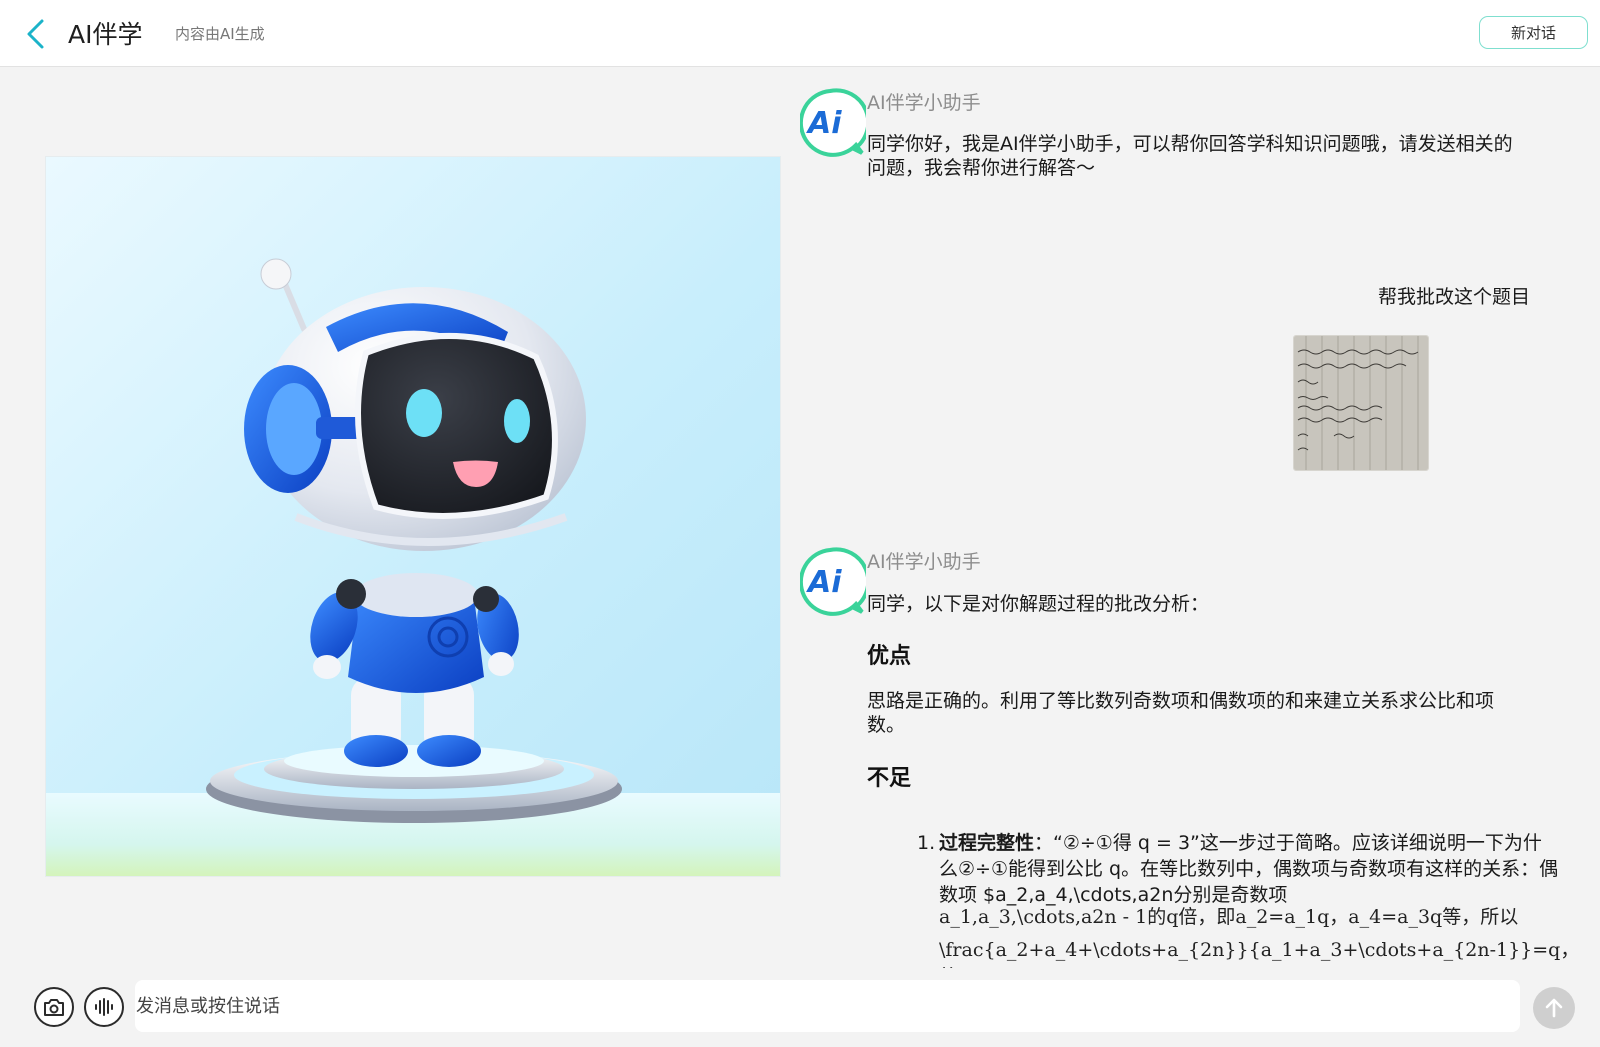 The height and width of the screenshot is (1047, 1600). I want to click on camera-button, so click(54, 1007).